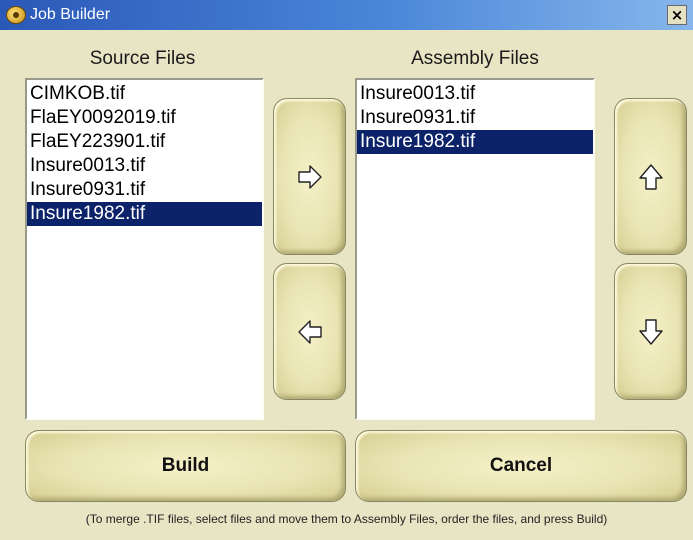 Image resolution: width=693 pixels, height=540 pixels. I want to click on cancel-button: Cancel, so click(521, 466).